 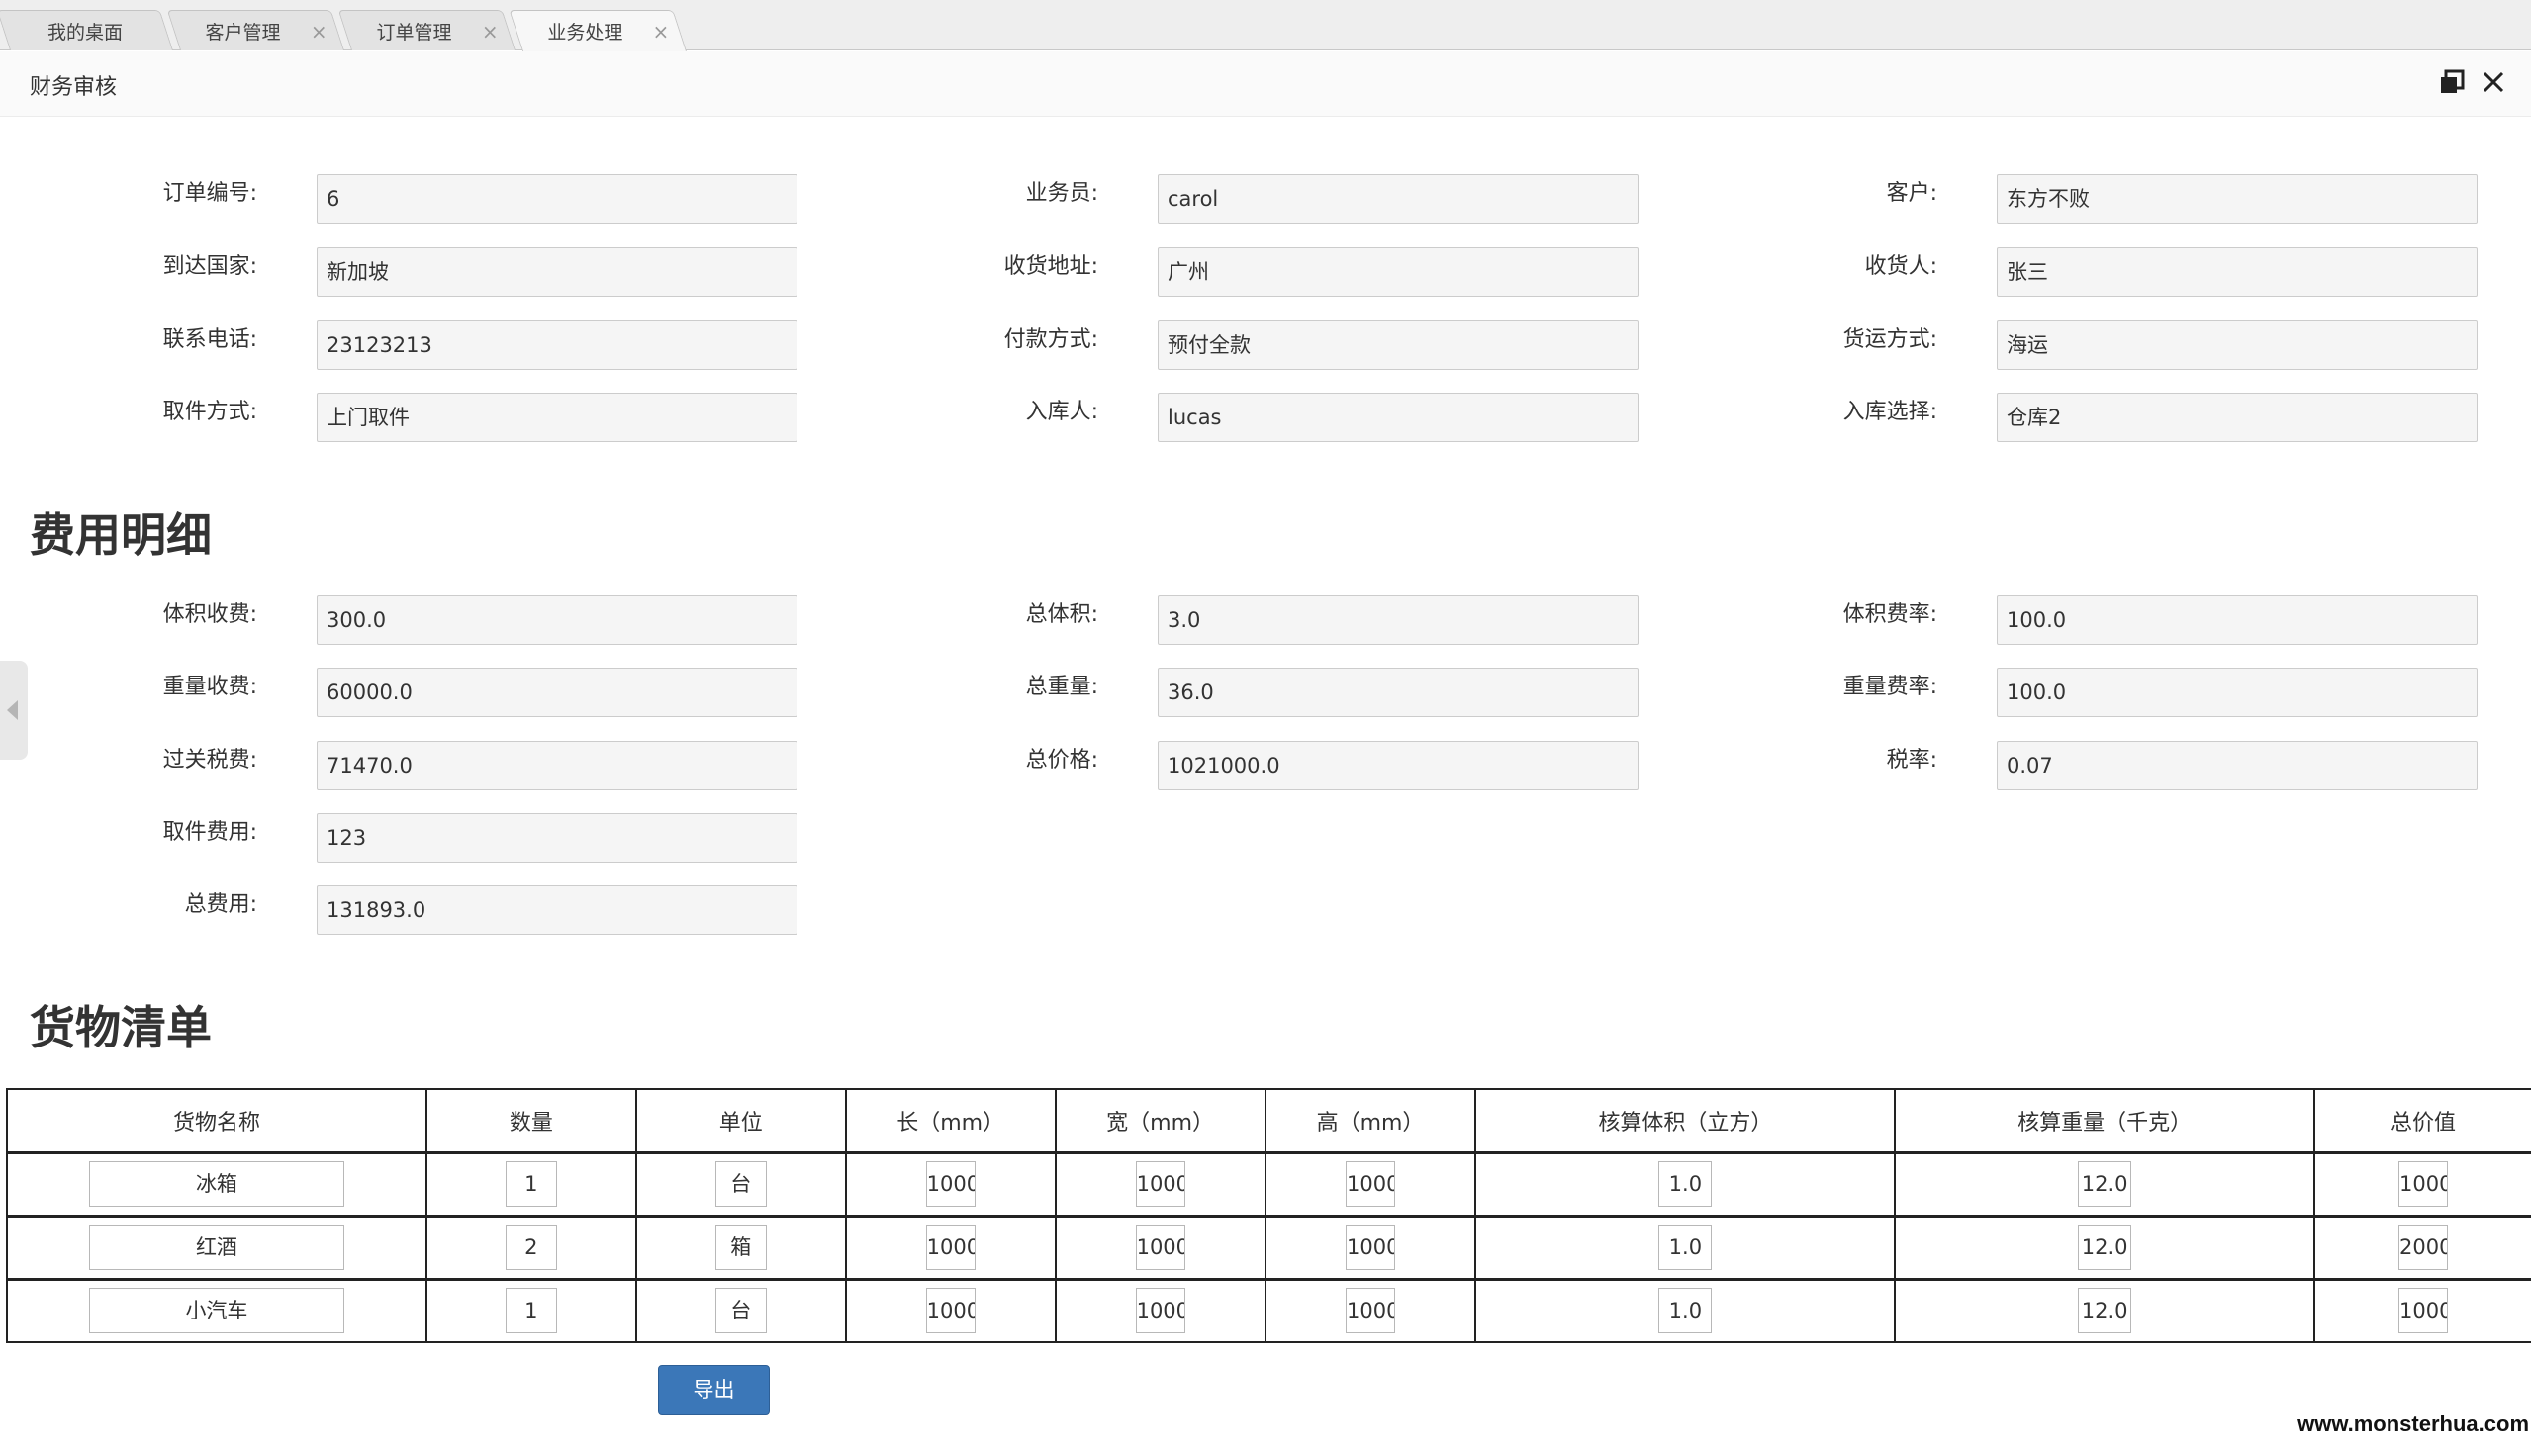 What do you see at coordinates (243, 32) in the screenshot?
I see `tab-label: 客户管理` at bounding box center [243, 32].